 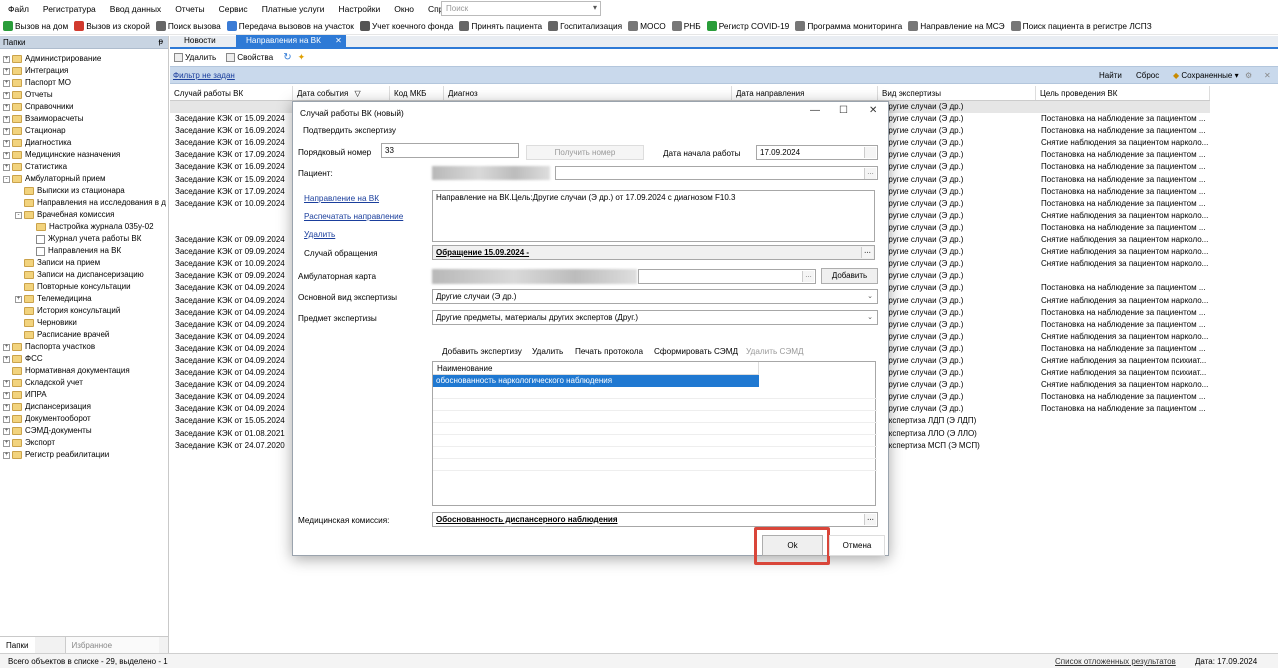 I want to click on col-diagnosis: Диагноз, so click(x=588, y=93).